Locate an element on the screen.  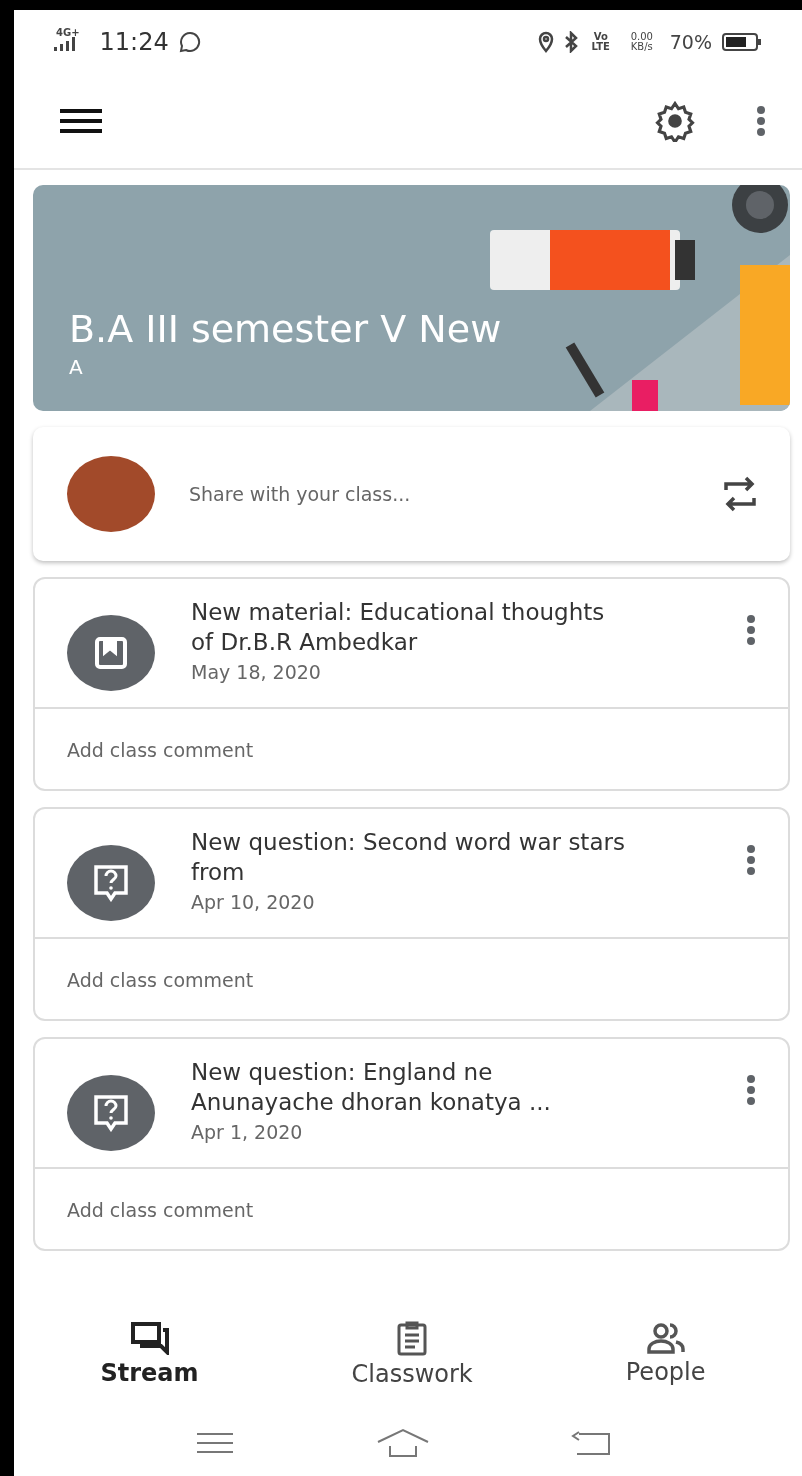
chat-phone-icon is located at coordinates (189, 42).